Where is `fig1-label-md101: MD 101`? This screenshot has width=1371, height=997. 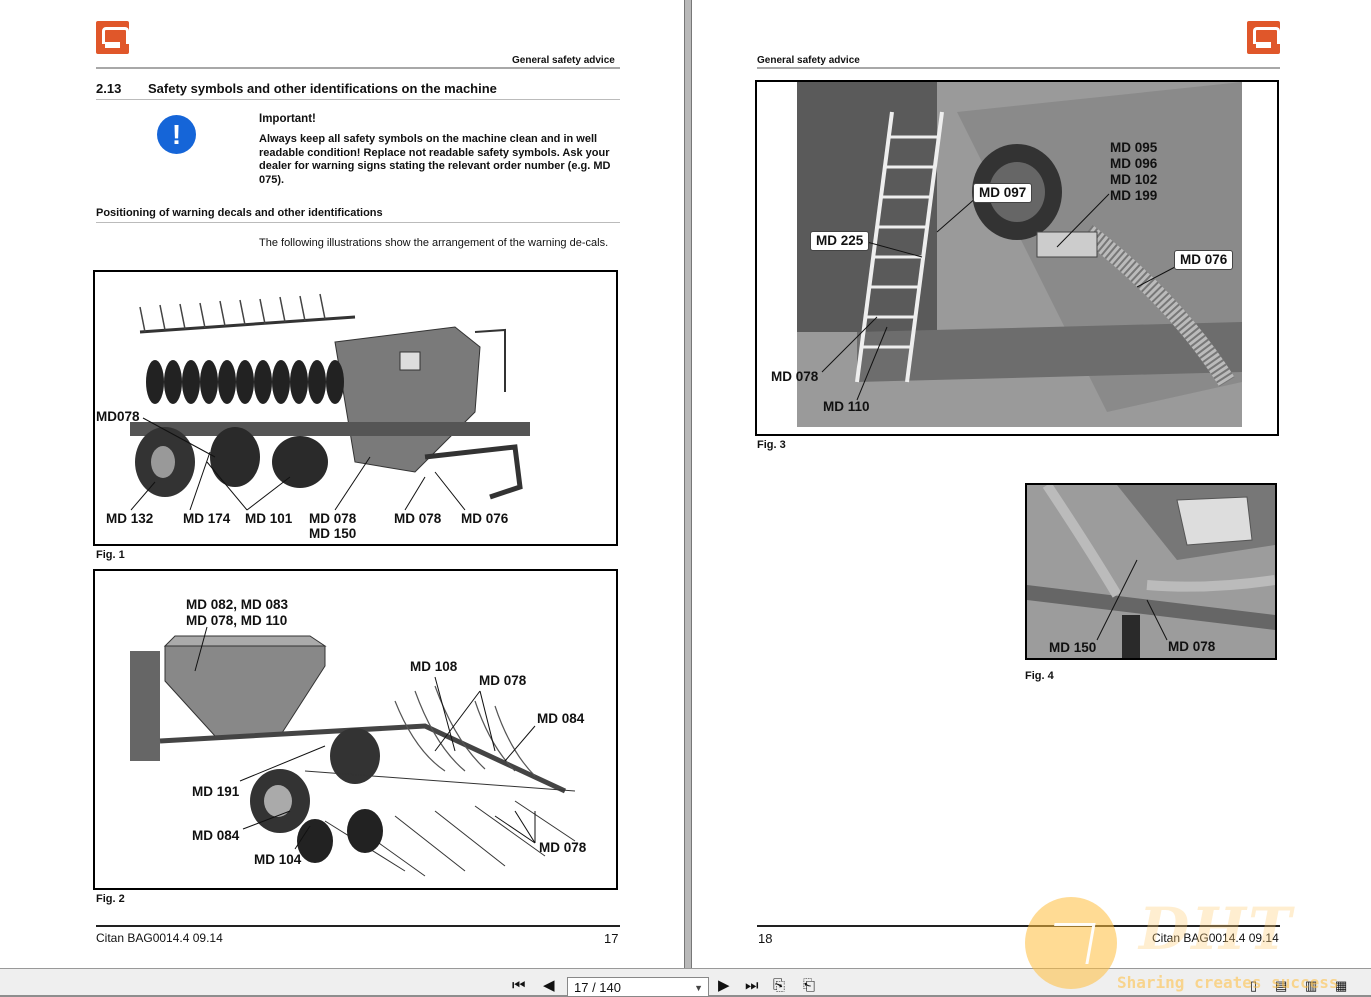 fig1-label-md101: MD 101 is located at coordinates (268, 519).